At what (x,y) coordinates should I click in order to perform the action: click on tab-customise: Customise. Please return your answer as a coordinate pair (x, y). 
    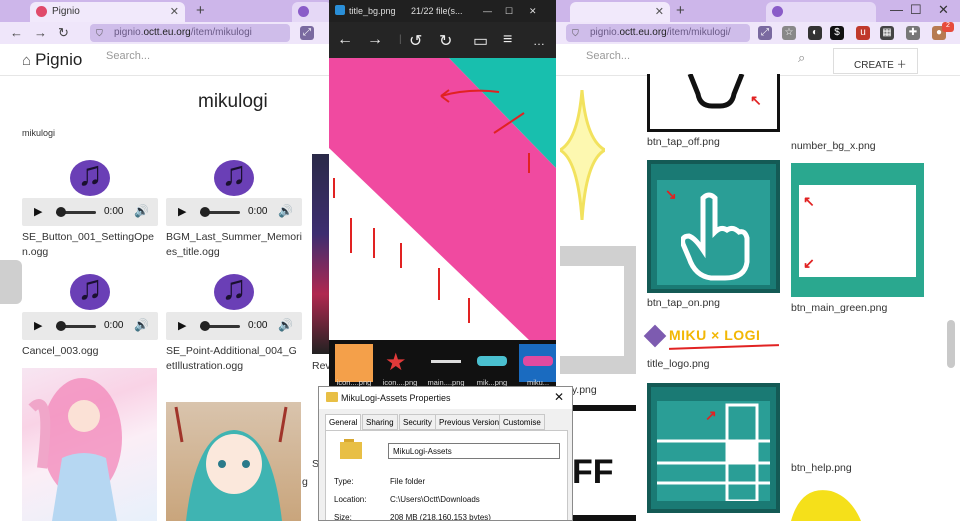
    Looking at the image, I should click on (522, 422).